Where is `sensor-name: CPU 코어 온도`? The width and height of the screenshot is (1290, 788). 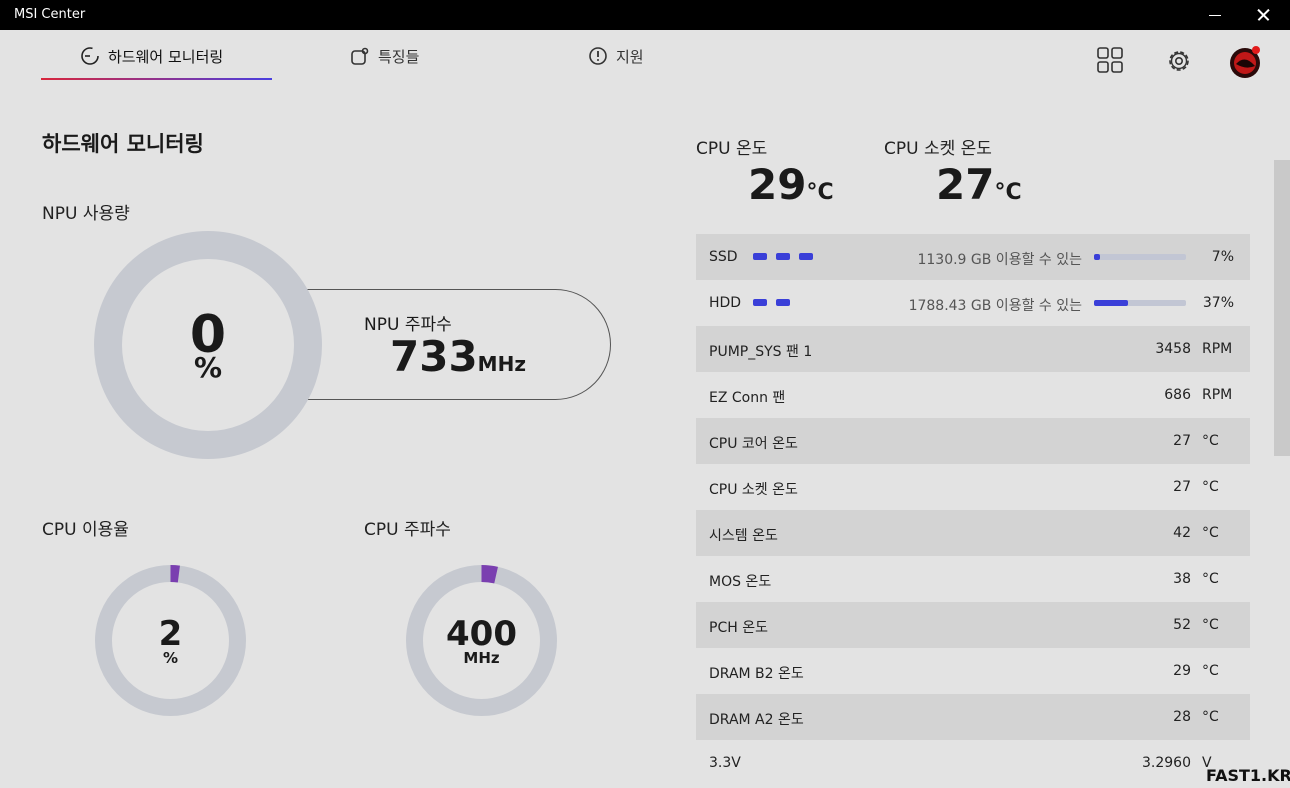
sensor-name: CPU 코어 온도 is located at coordinates (753, 444).